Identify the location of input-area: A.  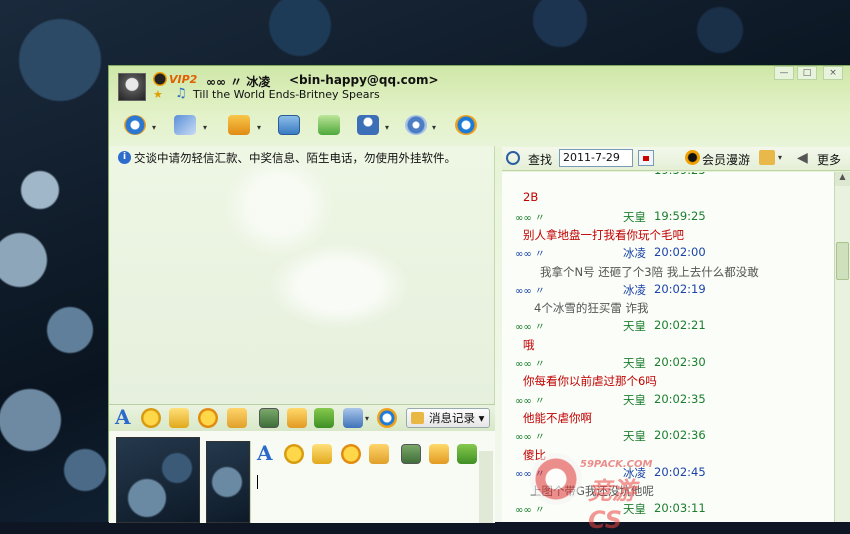
(302, 477).